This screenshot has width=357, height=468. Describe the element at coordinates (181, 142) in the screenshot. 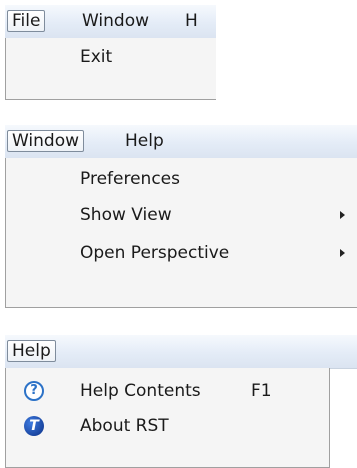

I see `menubar: Window Help` at that location.